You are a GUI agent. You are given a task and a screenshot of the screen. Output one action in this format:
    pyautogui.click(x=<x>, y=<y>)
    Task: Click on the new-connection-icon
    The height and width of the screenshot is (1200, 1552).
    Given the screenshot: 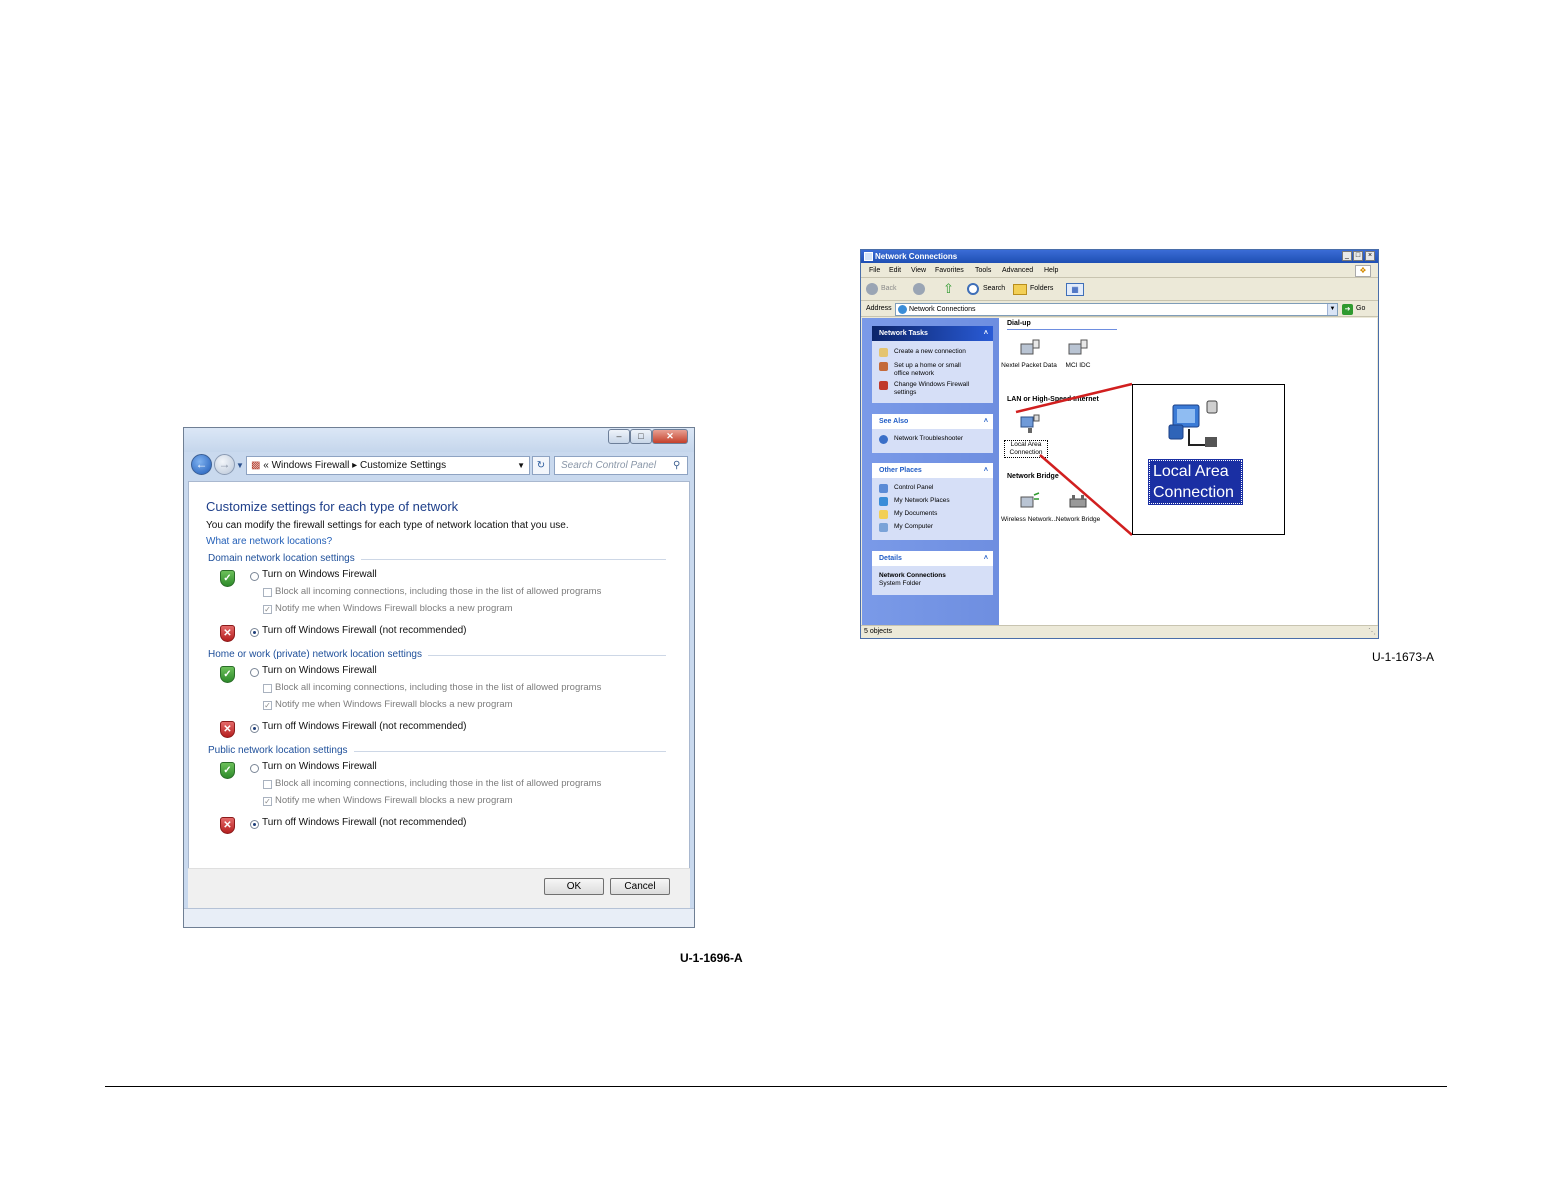 What is the action you would take?
    pyautogui.click(x=883, y=352)
    